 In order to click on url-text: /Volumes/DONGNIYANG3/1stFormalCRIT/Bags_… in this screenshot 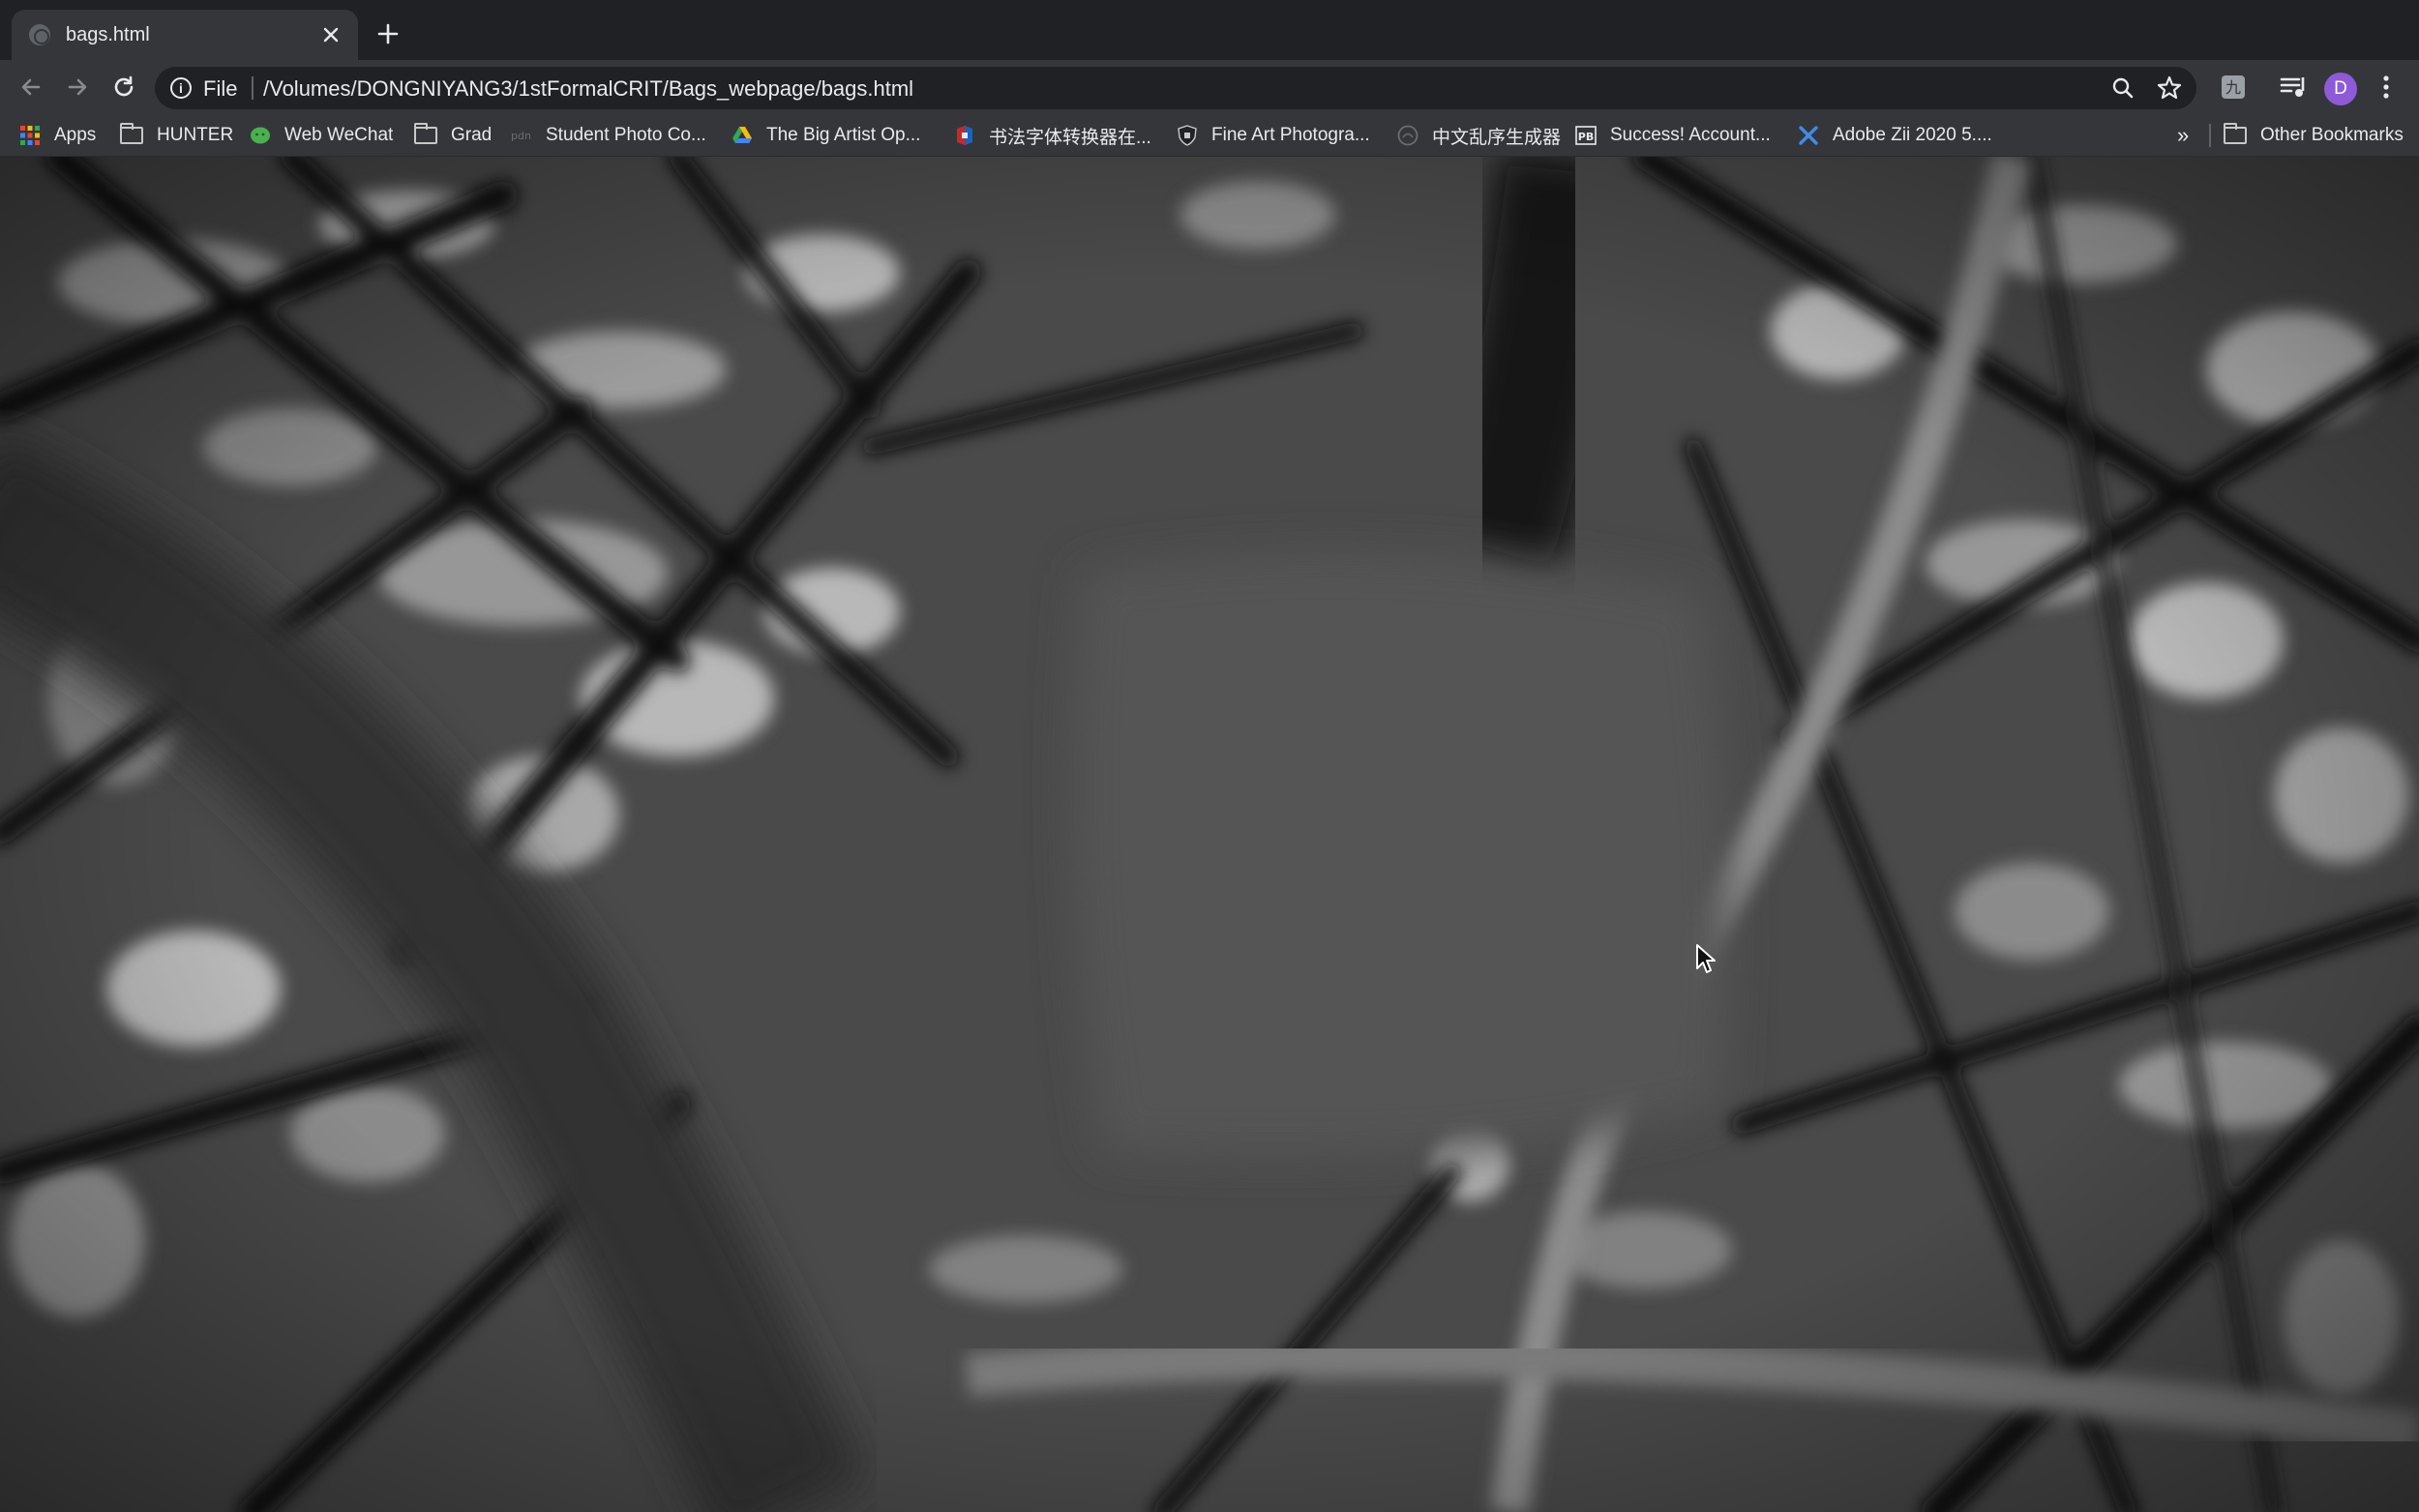, I will do `click(588, 89)`.